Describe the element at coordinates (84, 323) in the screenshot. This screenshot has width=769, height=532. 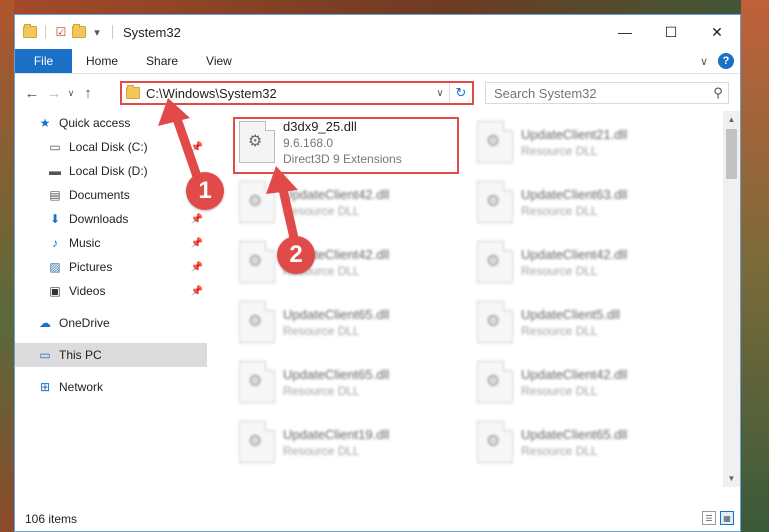
I see `nav-label: OneDrive` at that location.